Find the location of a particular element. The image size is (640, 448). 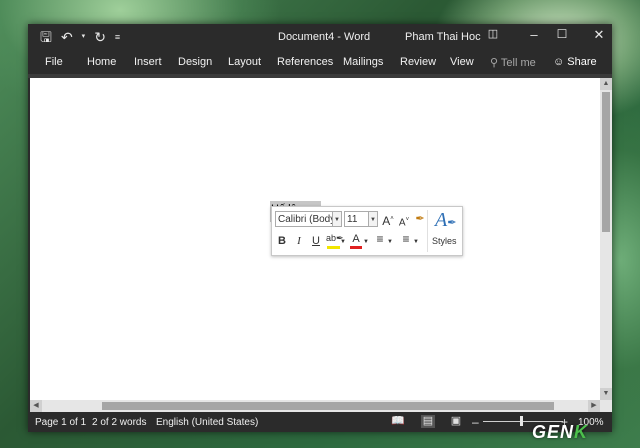

bullets-dropdown-icon: ▼ is located at coordinates (390, 242).